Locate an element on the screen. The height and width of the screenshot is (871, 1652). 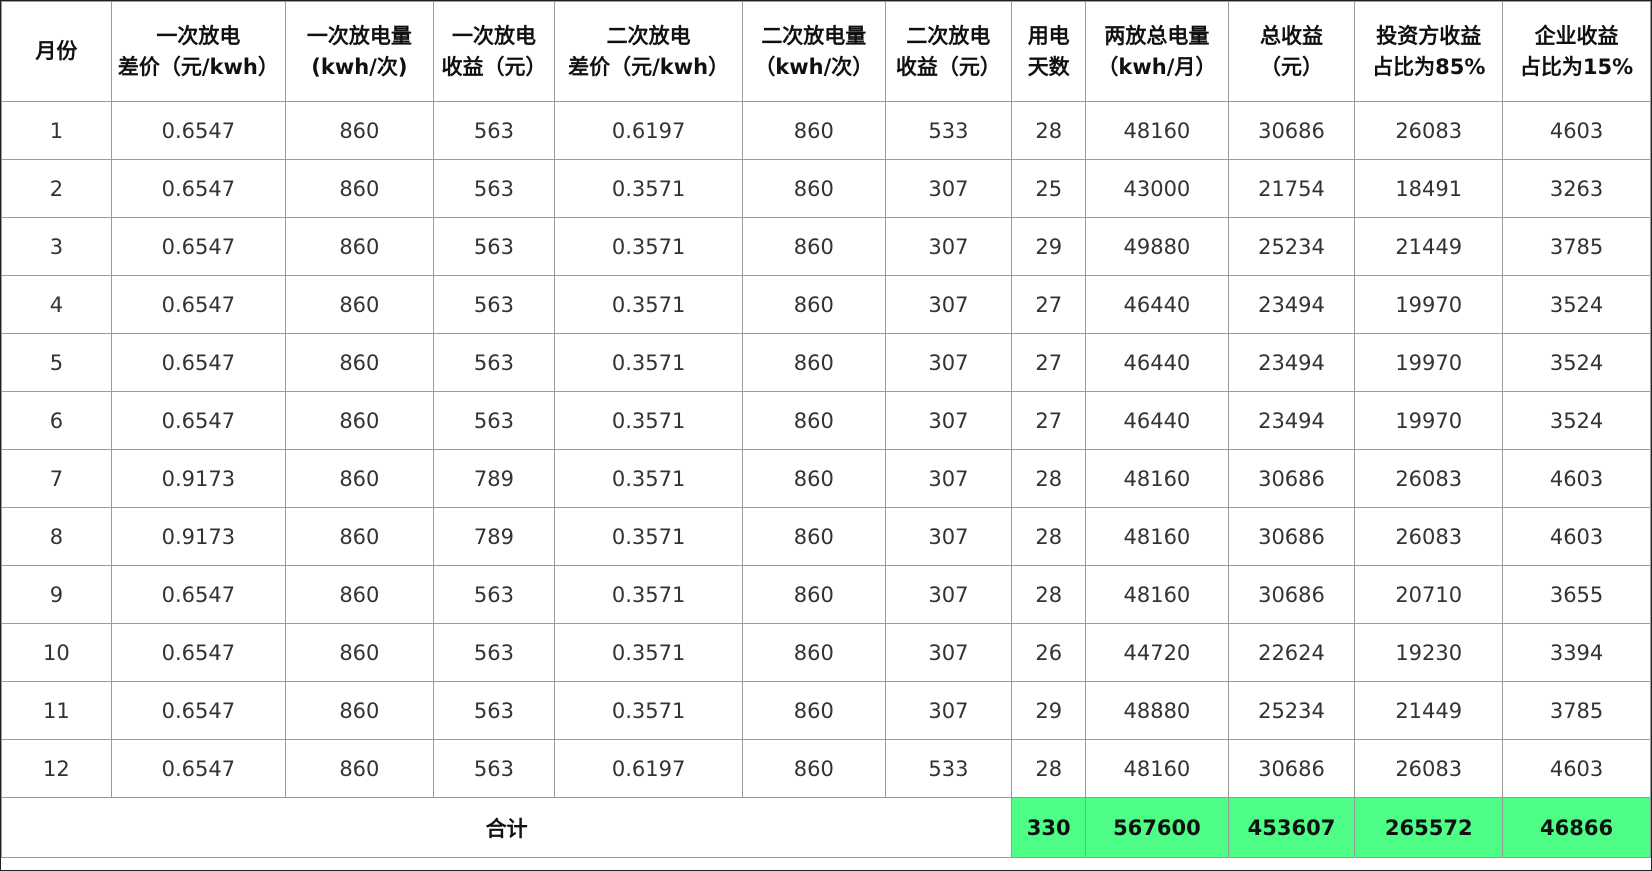
column-header: 一次放电 差价（元/kwh） is located at coordinates (198, 51).